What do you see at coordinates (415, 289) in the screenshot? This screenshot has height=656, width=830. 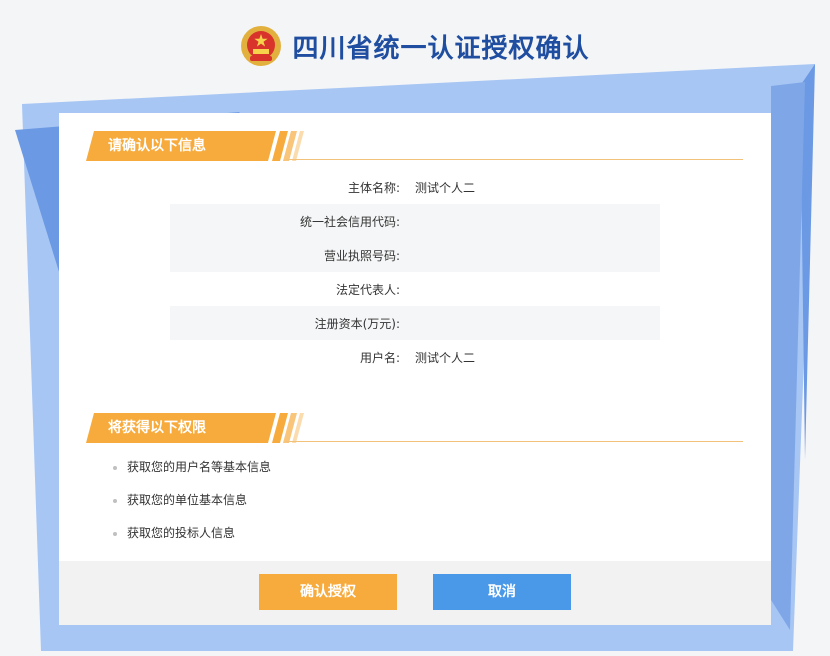 I see `info-row-legal-representative: 法定代表人:` at bounding box center [415, 289].